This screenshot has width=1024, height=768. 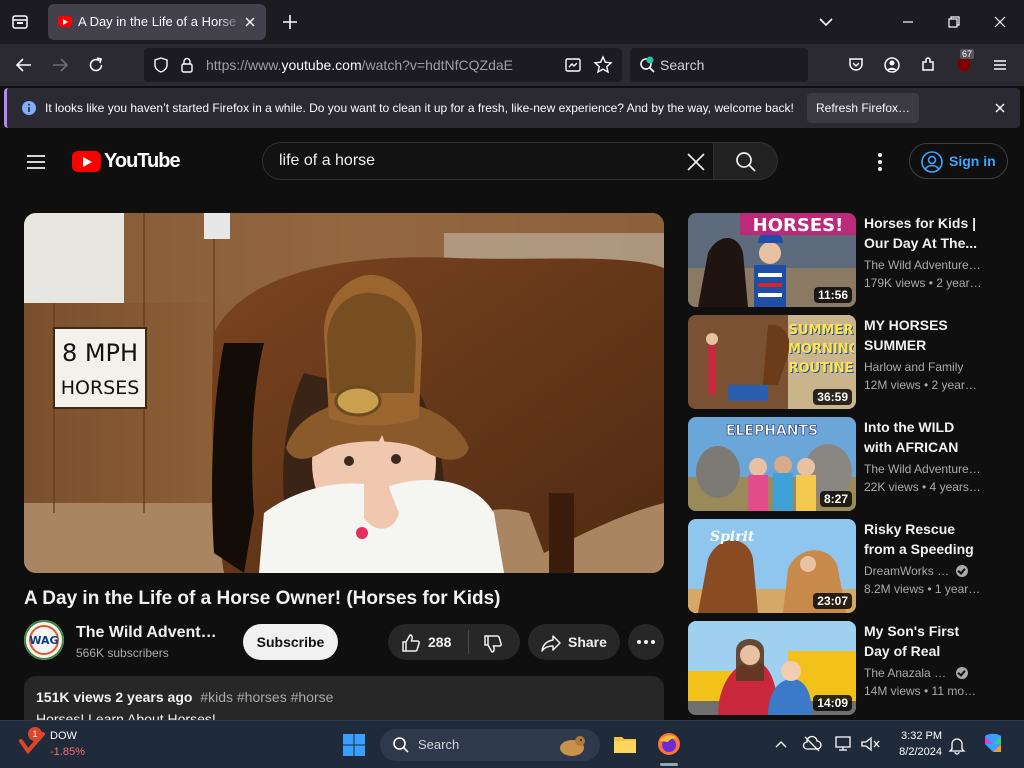 I want to click on description-first-line: Horses! Learn About Horses!, so click(x=126, y=715).